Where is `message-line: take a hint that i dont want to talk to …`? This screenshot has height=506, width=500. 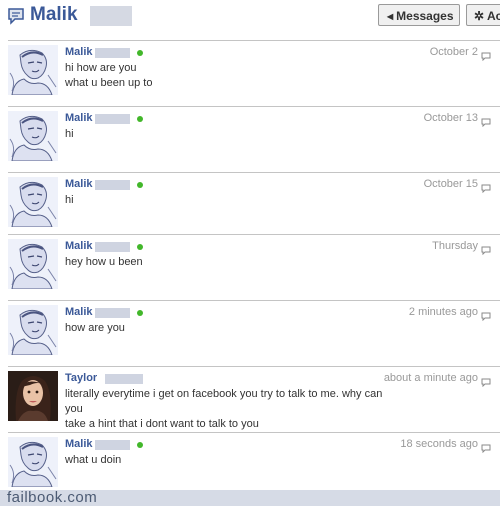 message-line: take a hint that i dont want to talk to … is located at coordinates (162, 424).